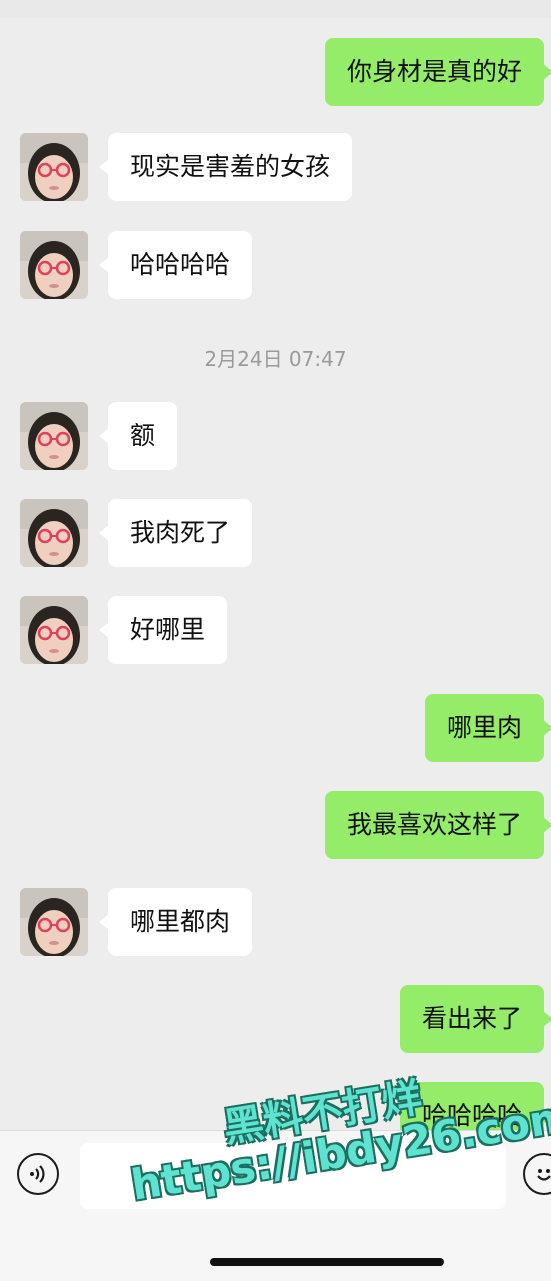 This screenshot has height=1281, width=551. Describe the element at coordinates (175, 922) in the screenshot. I see `message-bubble: 哪里都肉` at that location.